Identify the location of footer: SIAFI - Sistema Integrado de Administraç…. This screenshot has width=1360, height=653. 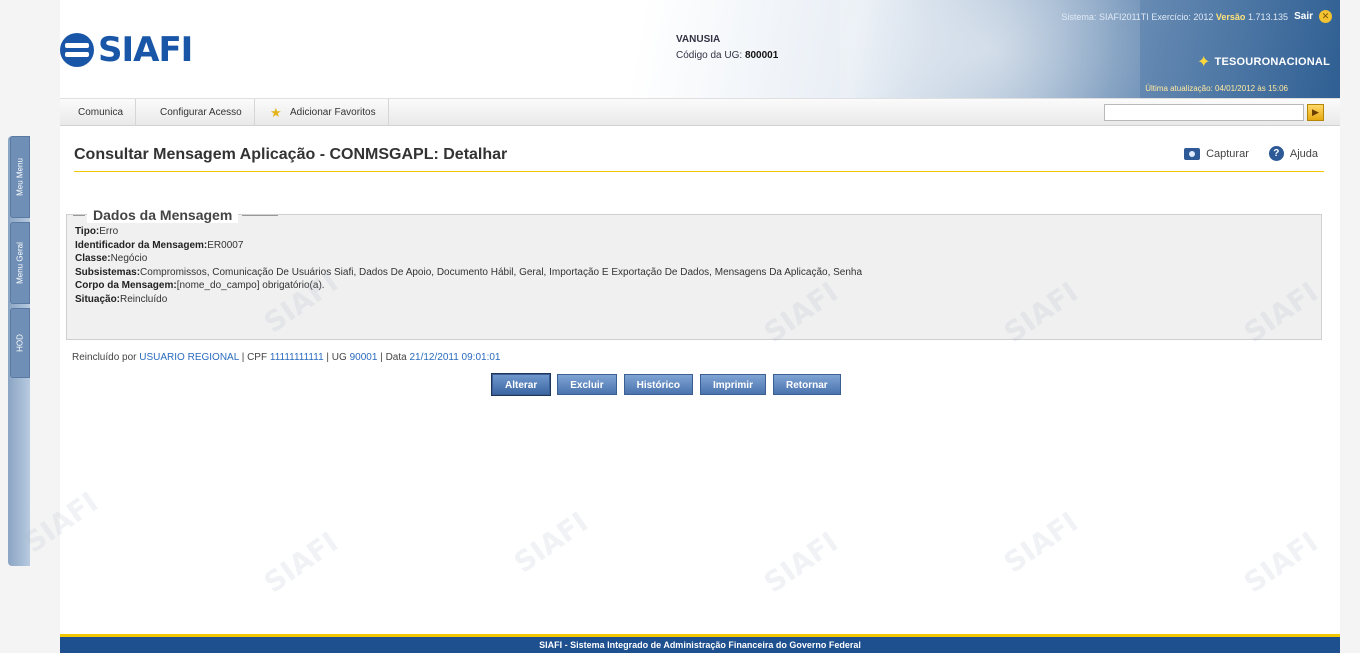
(700, 643).